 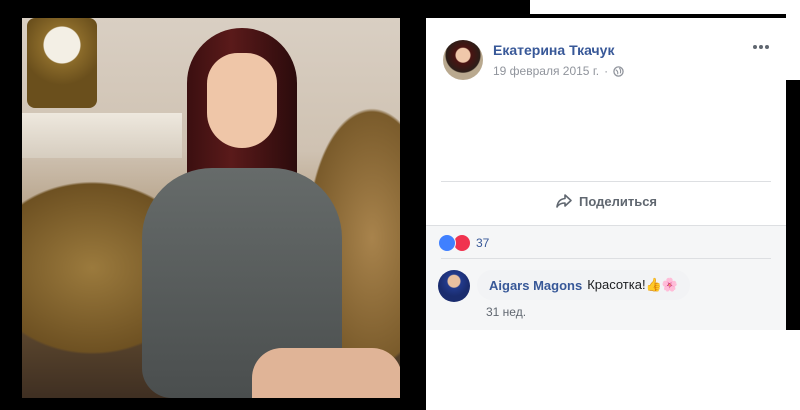 What do you see at coordinates (761, 47) in the screenshot?
I see `more-options-icon` at bounding box center [761, 47].